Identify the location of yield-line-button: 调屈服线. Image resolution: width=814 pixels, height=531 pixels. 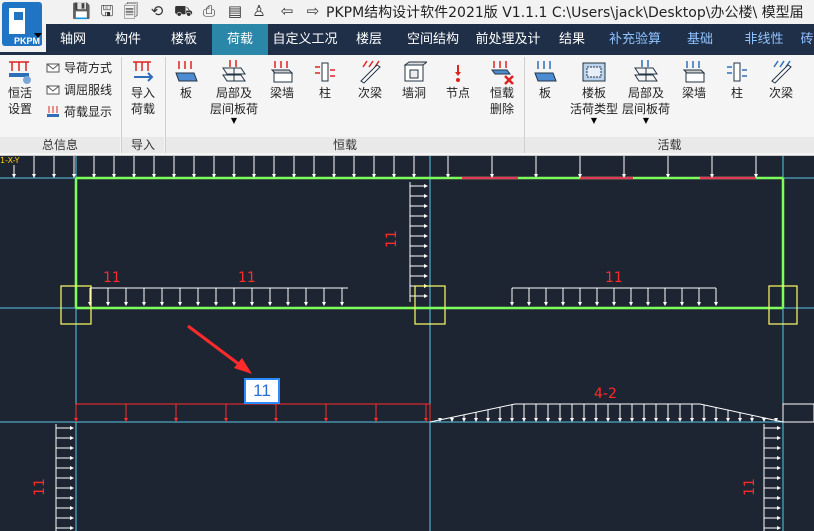
(79, 90).